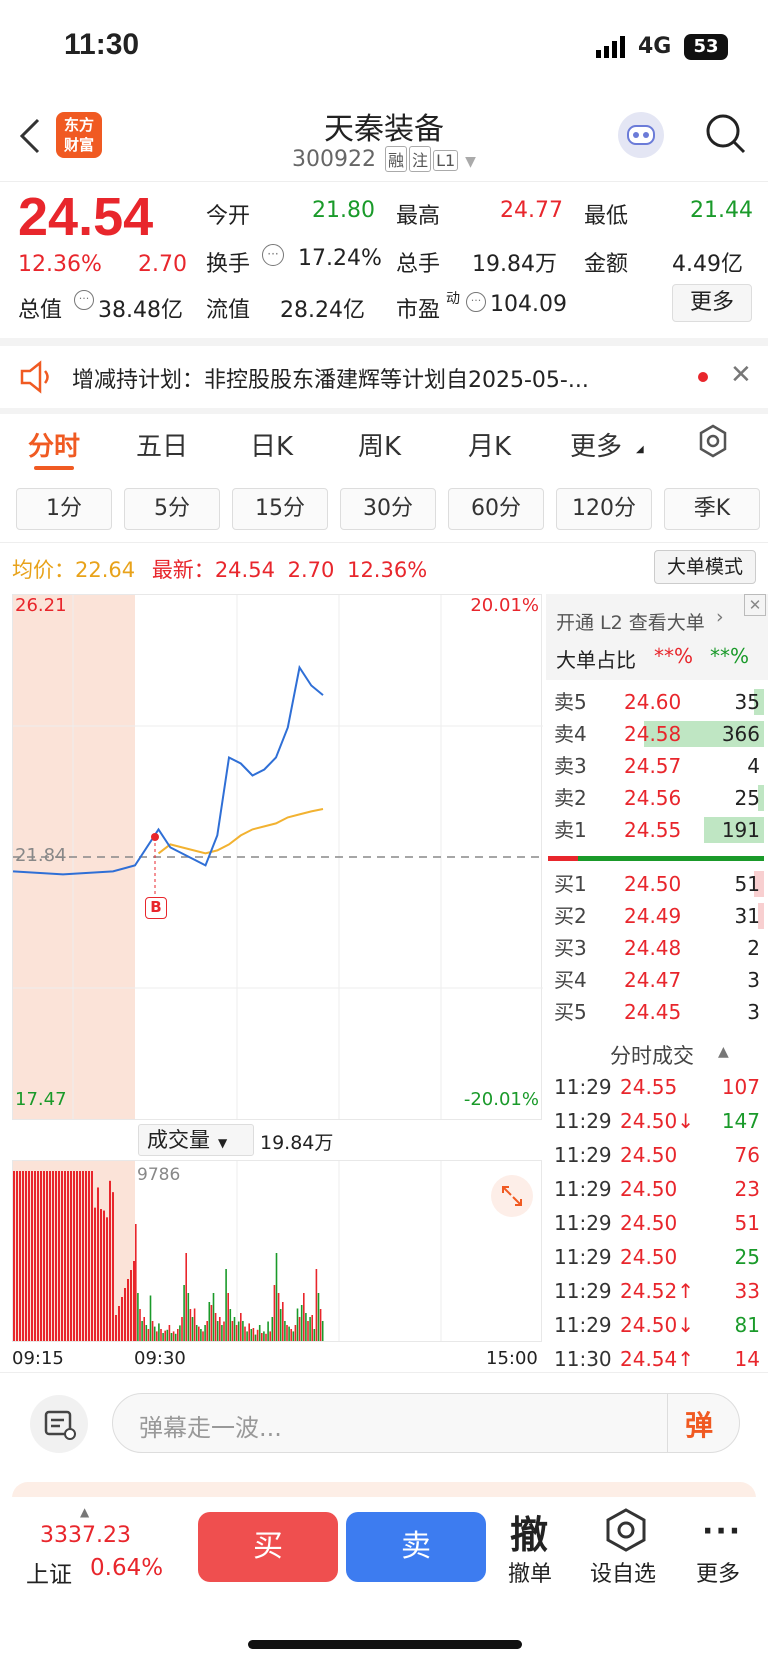  Describe the element at coordinates (418, 262) in the screenshot. I see `volume-label: 总手` at that location.